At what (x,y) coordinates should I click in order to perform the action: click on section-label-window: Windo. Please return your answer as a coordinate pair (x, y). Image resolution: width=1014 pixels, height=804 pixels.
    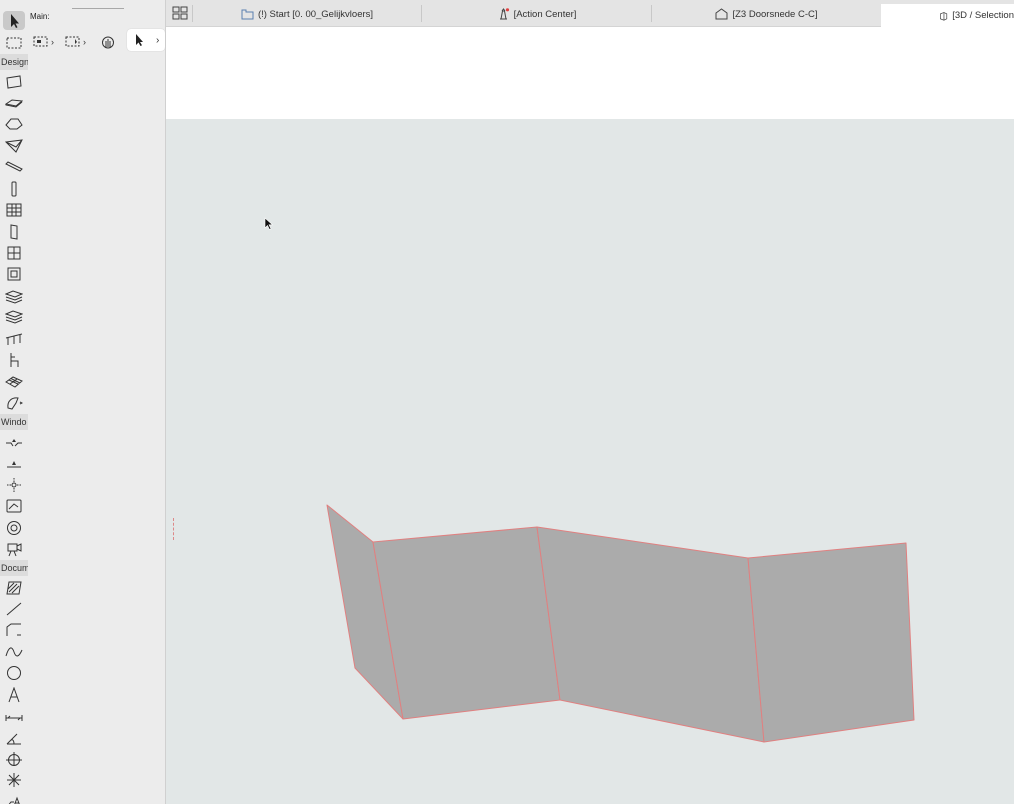
    Looking at the image, I should click on (14, 422).